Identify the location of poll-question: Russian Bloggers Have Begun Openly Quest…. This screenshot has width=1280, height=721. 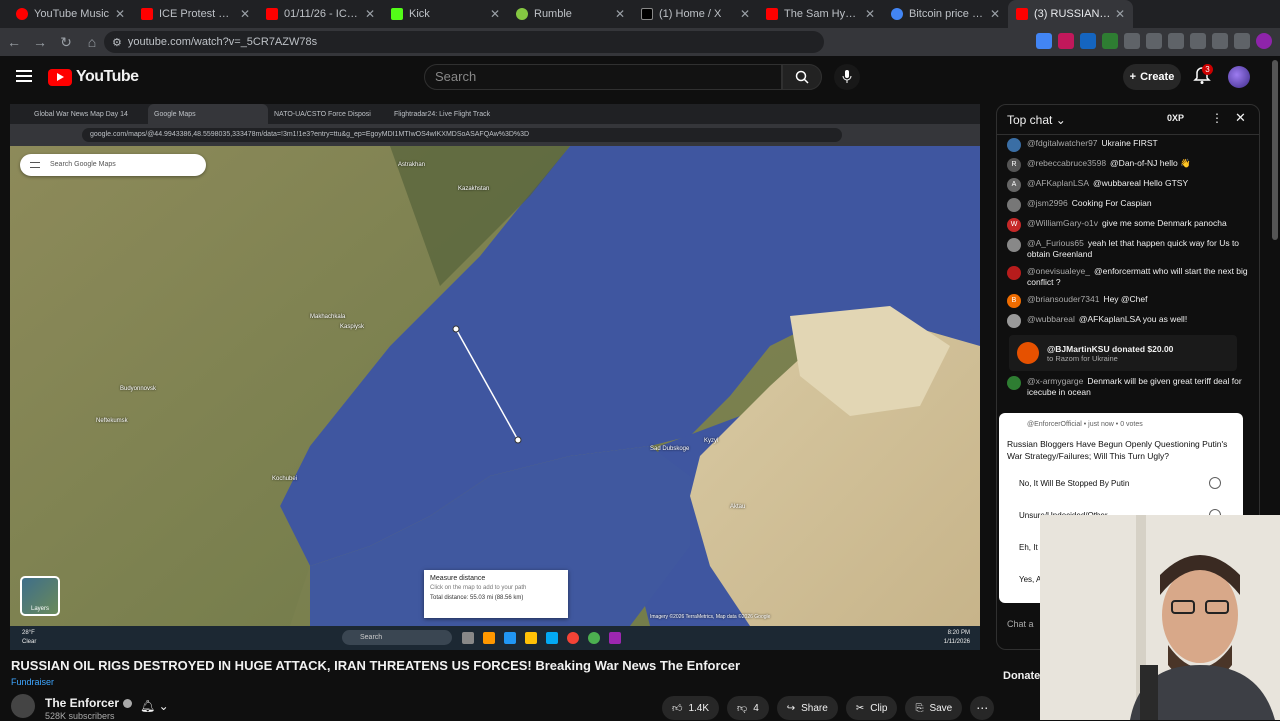
(1117, 450).